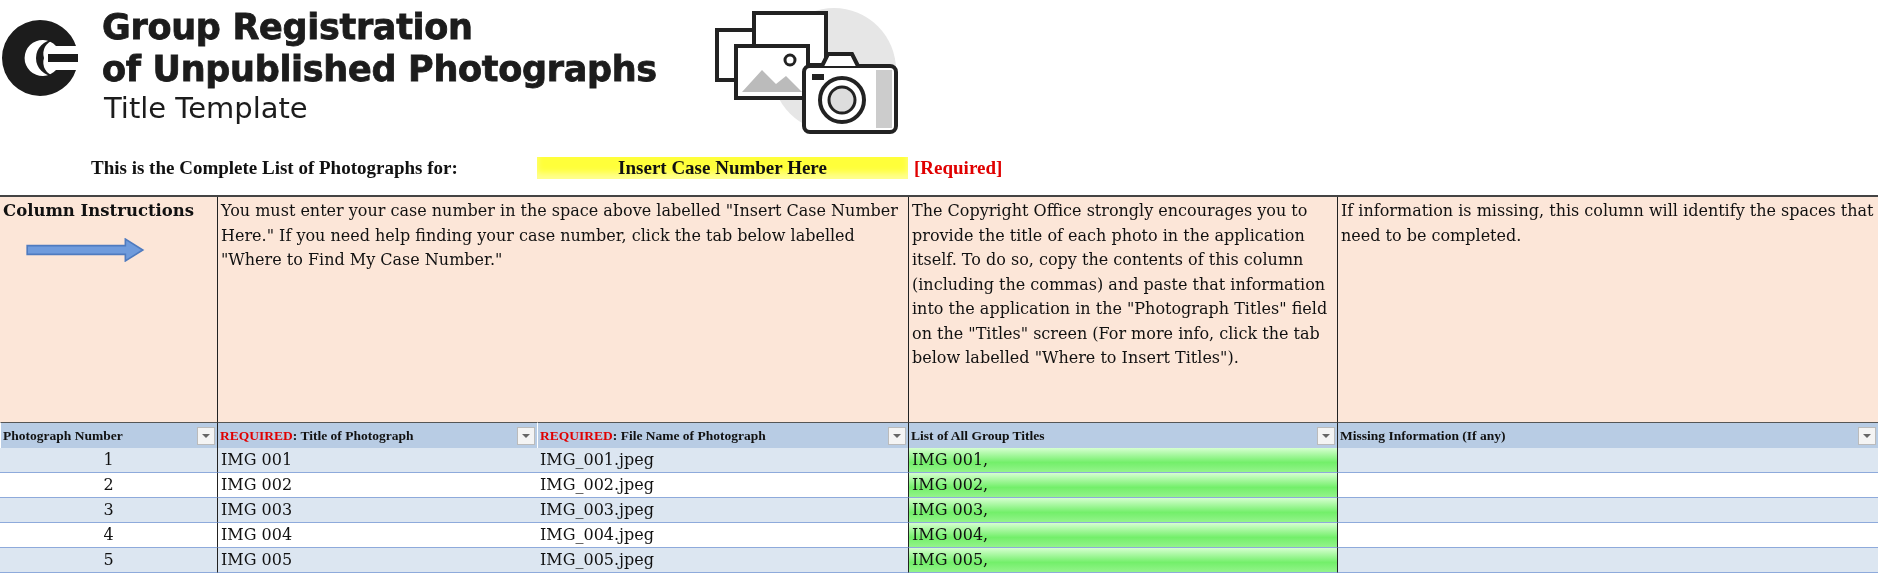 The width and height of the screenshot is (1878, 573). What do you see at coordinates (377, 510) in the screenshot?
I see `table-cell: IMG 003` at bounding box center [377, 510].